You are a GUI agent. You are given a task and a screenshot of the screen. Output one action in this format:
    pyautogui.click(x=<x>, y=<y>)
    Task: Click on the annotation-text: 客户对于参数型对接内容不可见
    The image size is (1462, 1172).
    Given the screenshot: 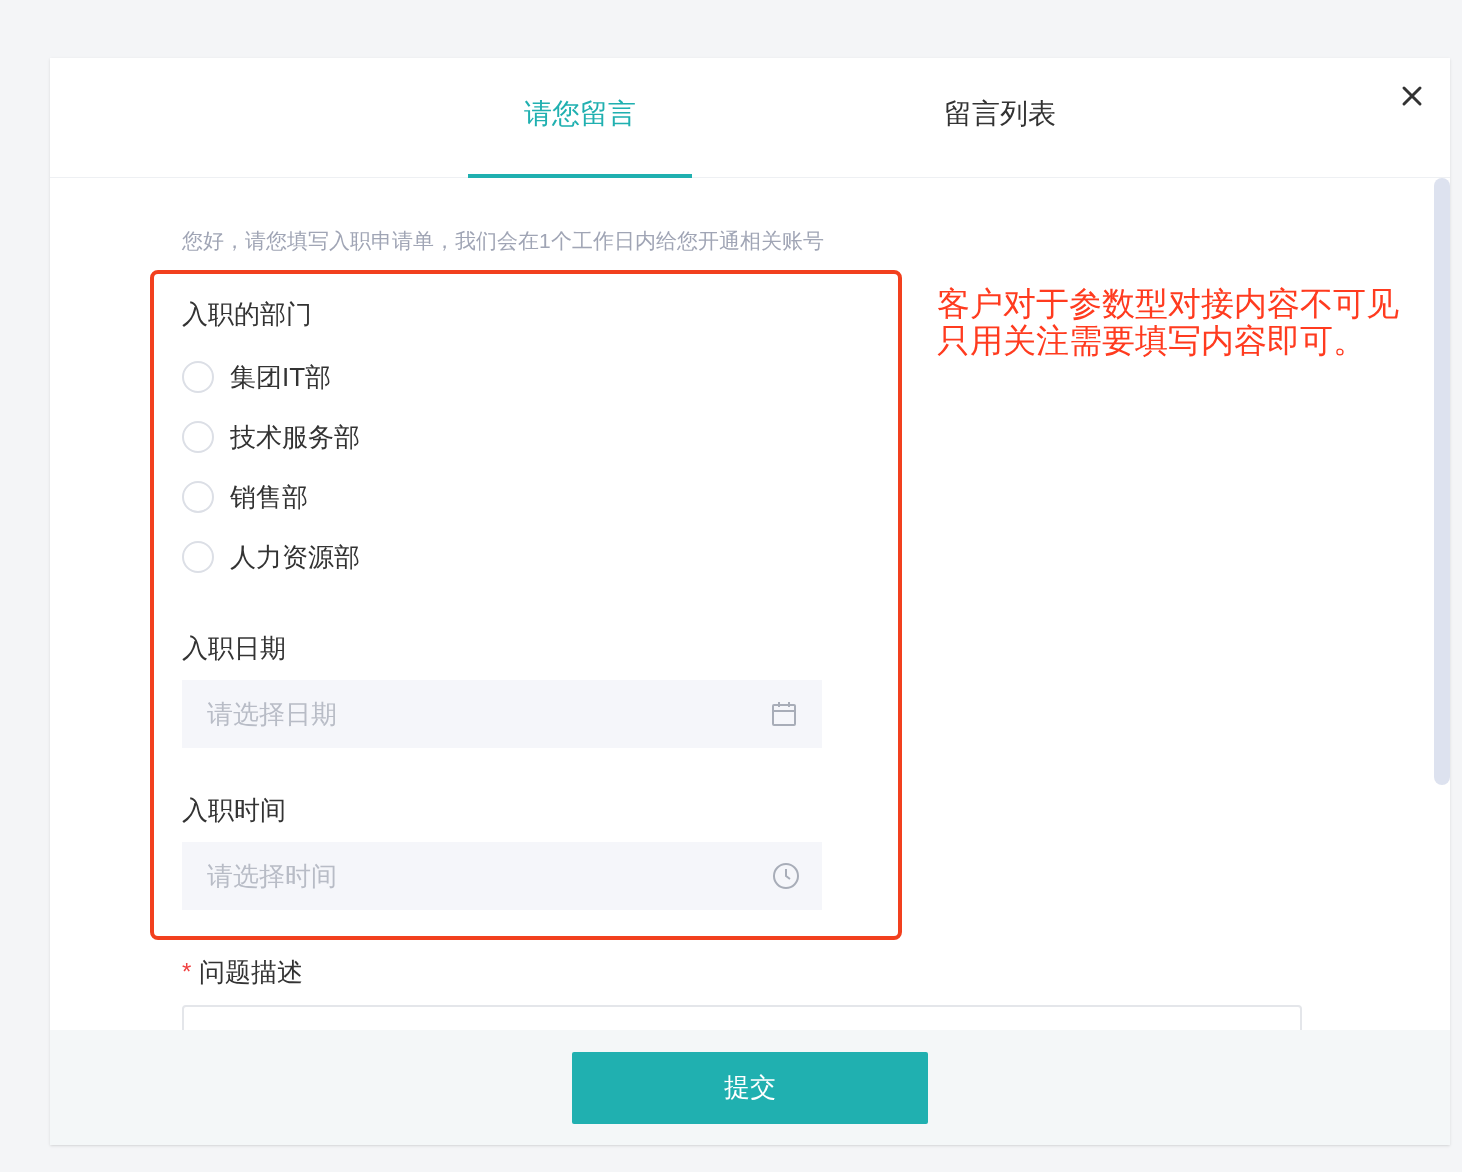 What is the action you would take?
    pyautogui.click(x=1168, y=303)
    